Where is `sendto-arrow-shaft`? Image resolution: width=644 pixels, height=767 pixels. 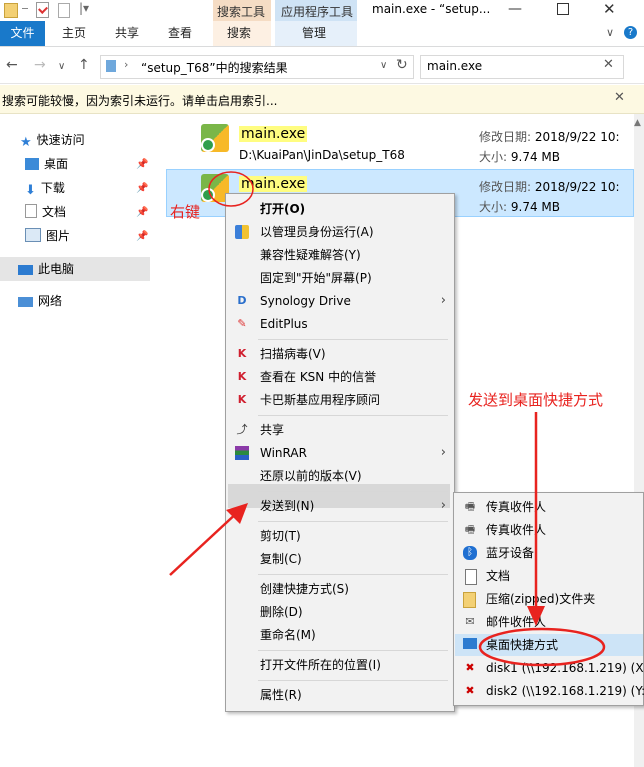
sendto-arrow-shaft is located at coordinates (205, 542).